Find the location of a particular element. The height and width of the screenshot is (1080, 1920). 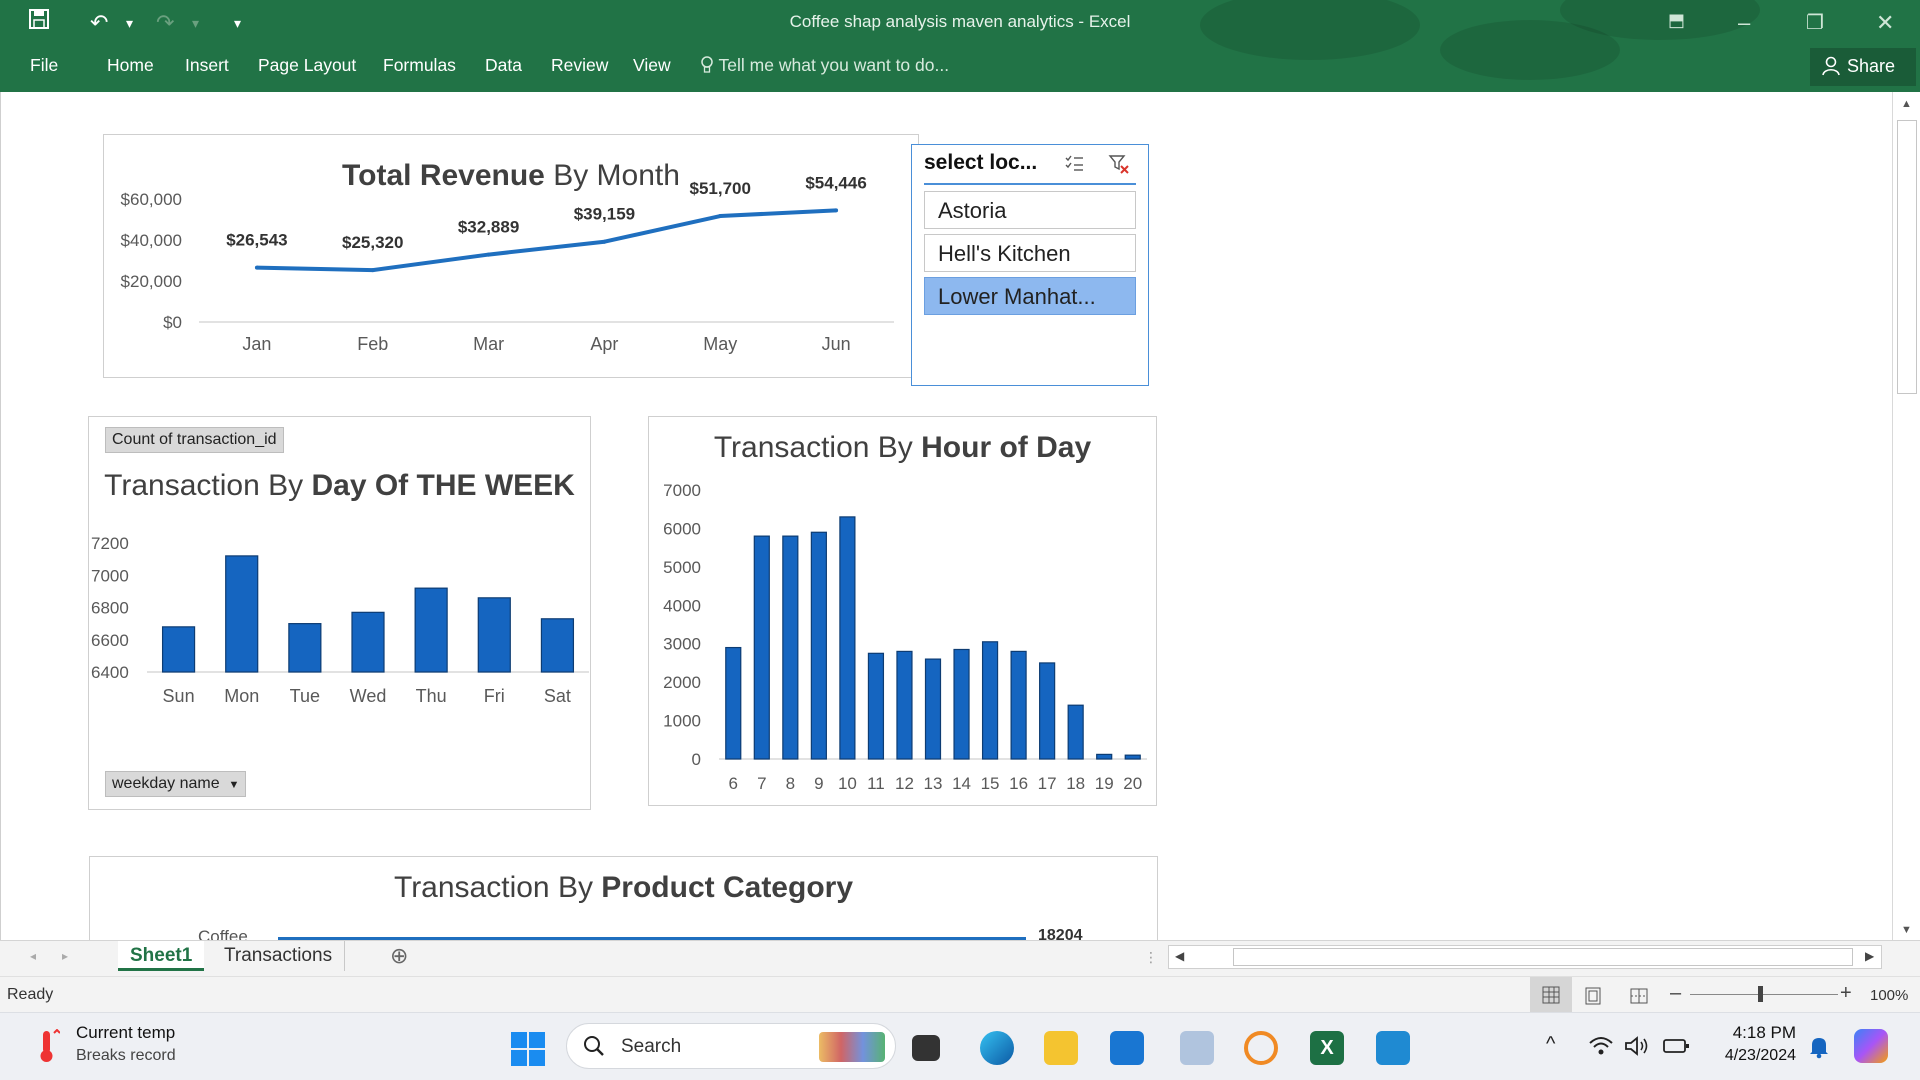

x-tick-label: 7 is located at coordinates (761, 783).